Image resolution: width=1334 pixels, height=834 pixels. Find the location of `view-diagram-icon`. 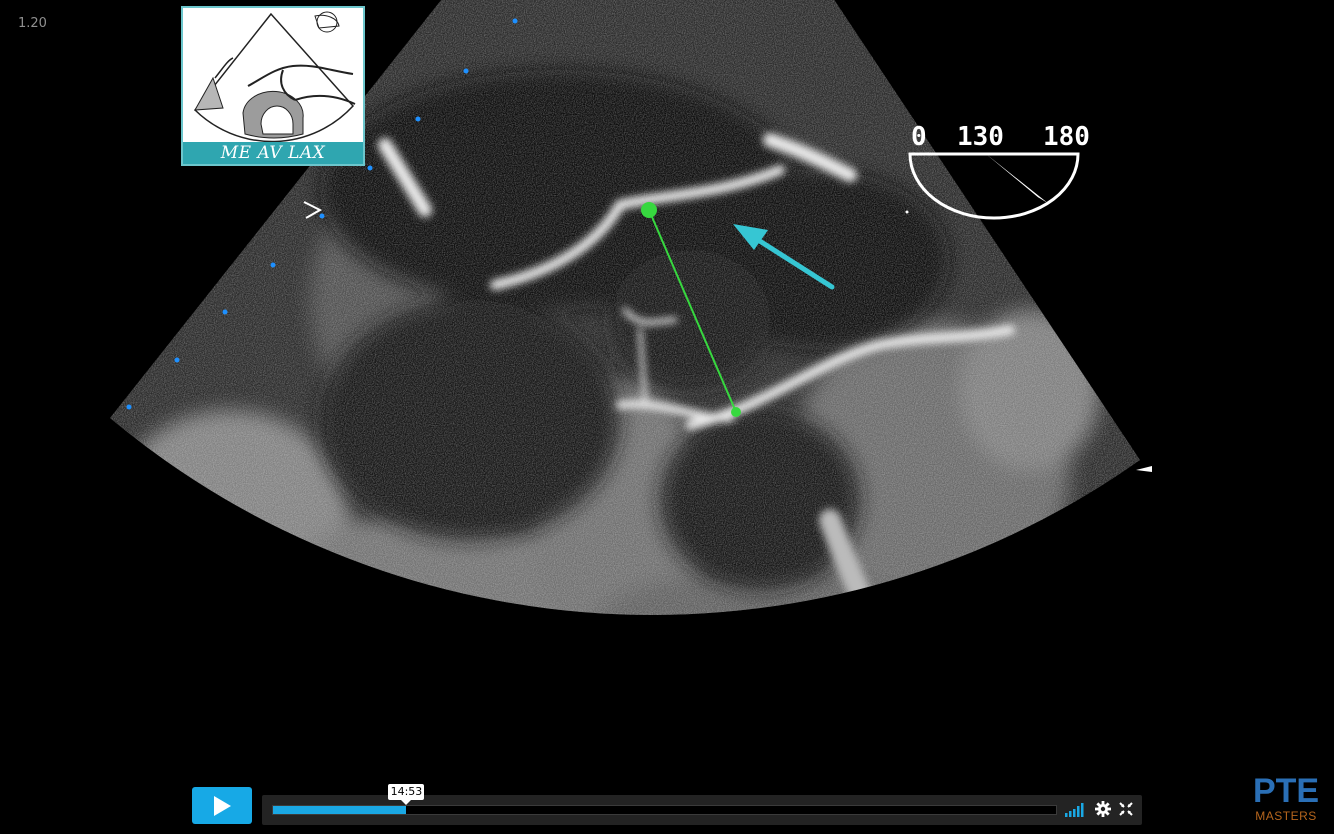

view-diagram-icon is located at coordinates (274, 77).